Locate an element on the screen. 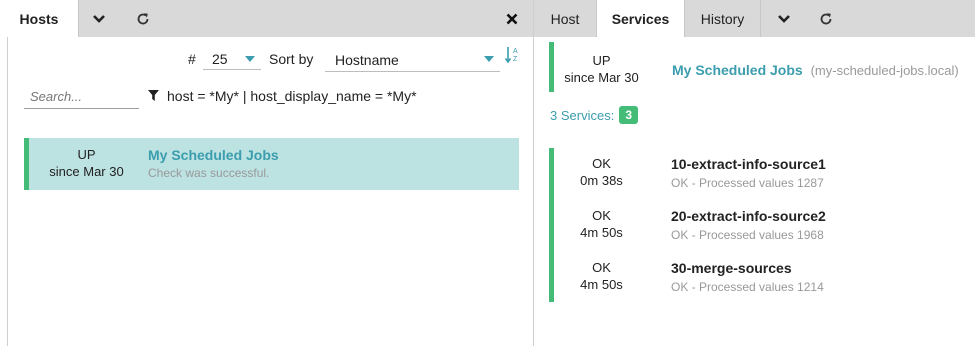 This screenshot has width=975, height=346. host-header-title: My Scheduled Jobs is located at coordinates (737, 70).